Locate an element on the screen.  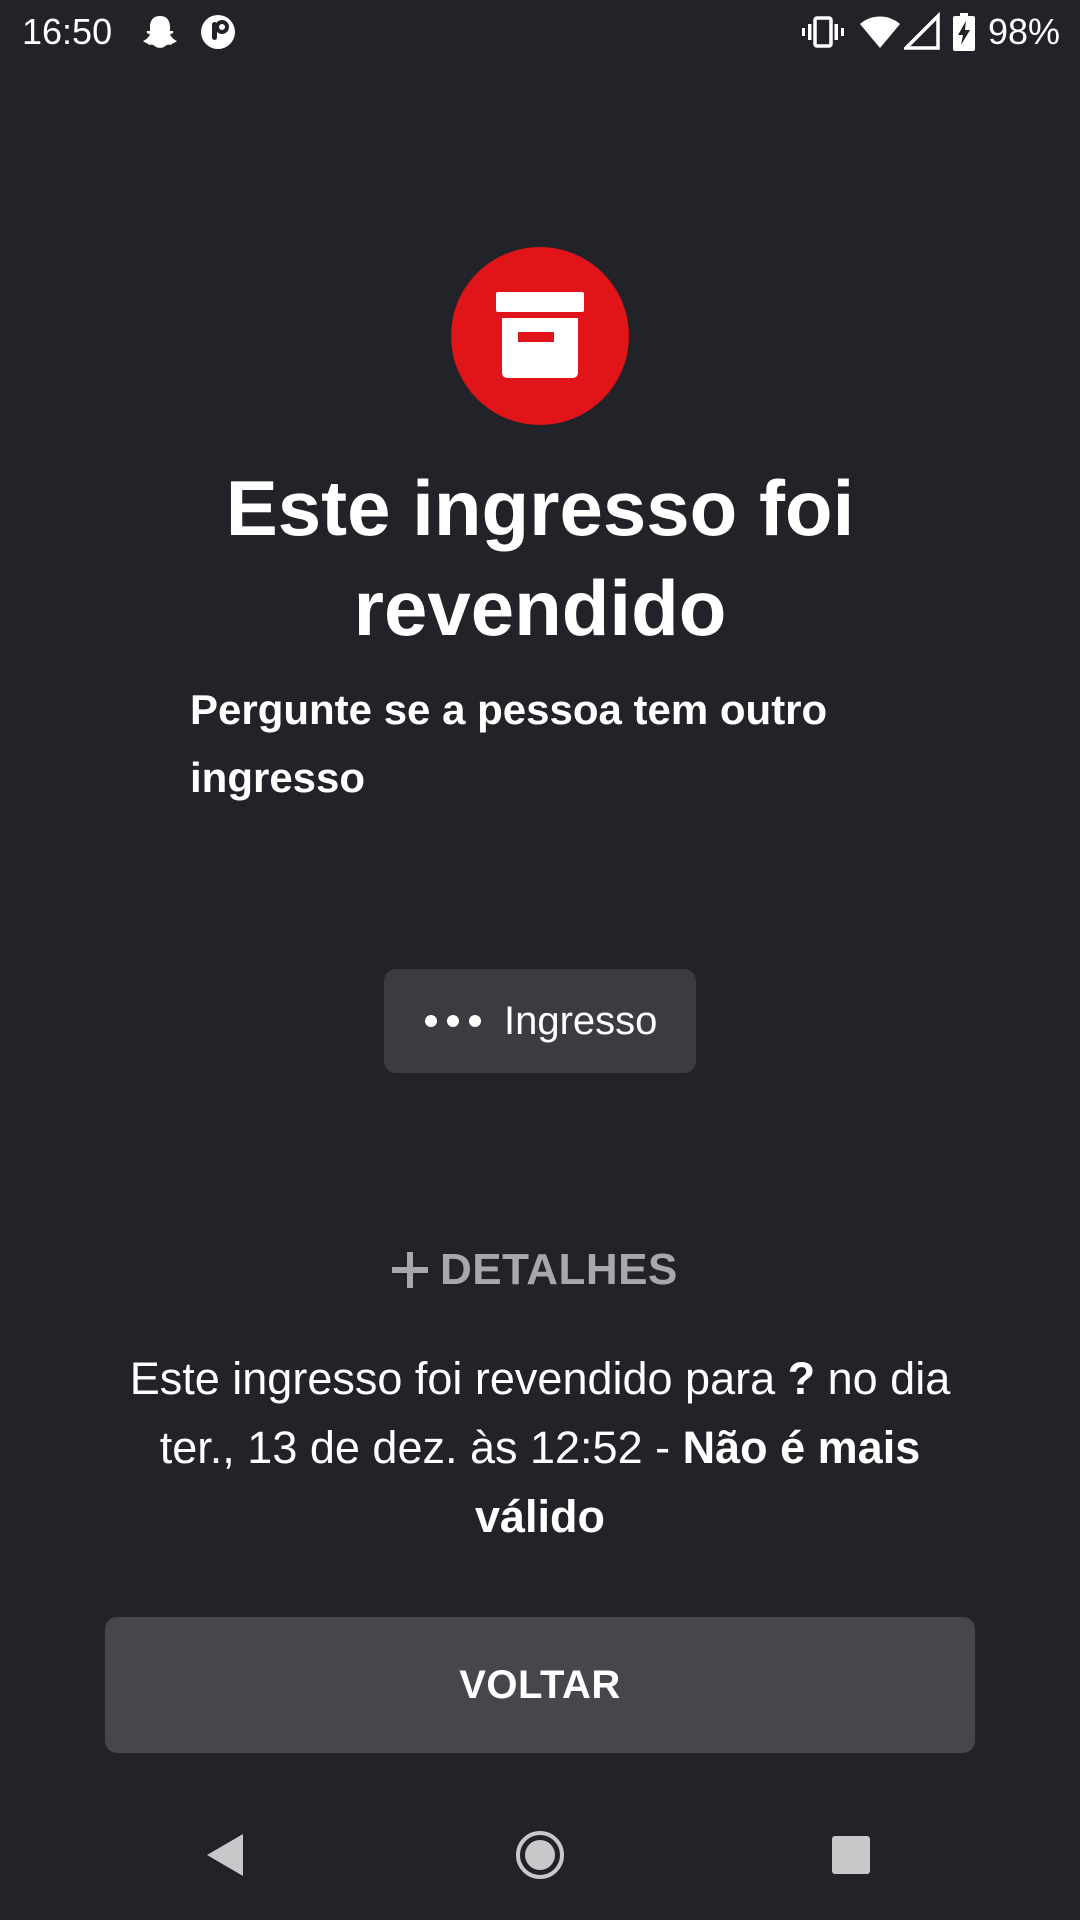
resold-status-badge is located at coordinates (540, 336).